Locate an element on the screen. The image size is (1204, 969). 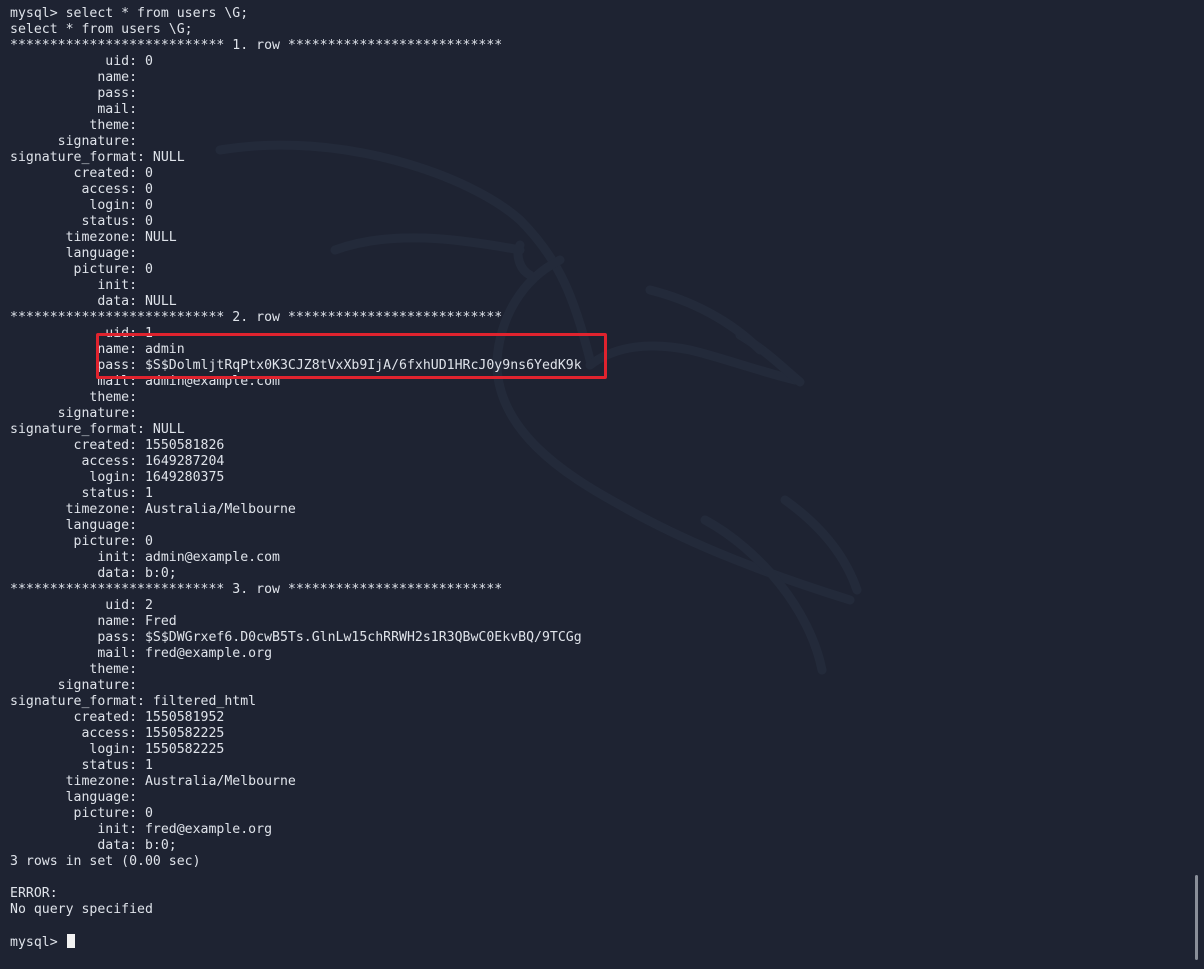
terminal-line: access: 1649287204 is located at coordinates (117, 461).